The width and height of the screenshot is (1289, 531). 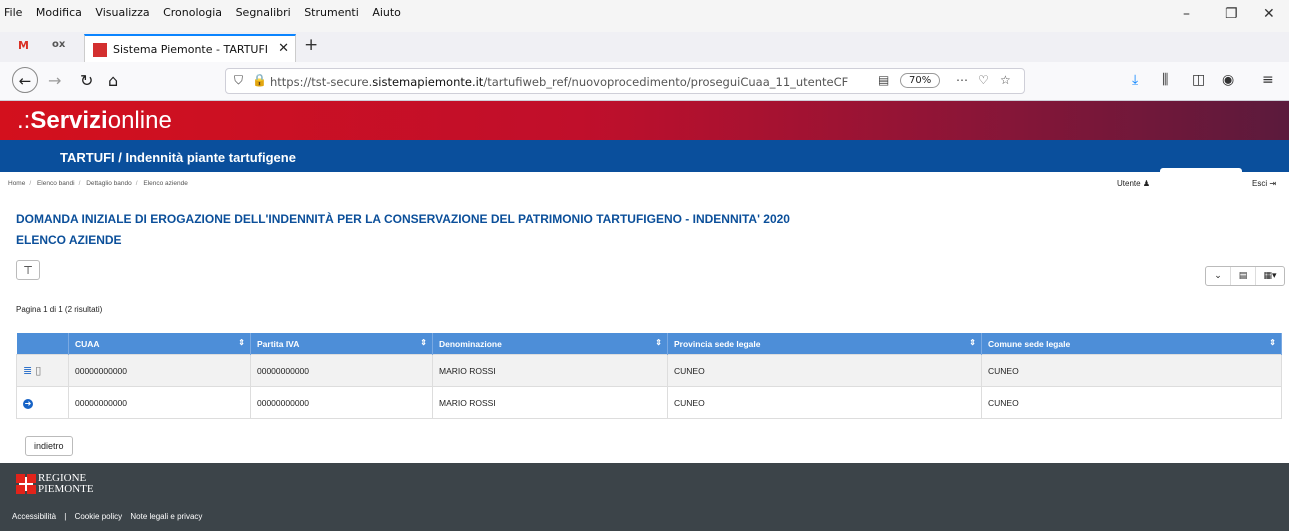 I want to click on menu-cronologia: Cronologia, so click(x=192, y=12).